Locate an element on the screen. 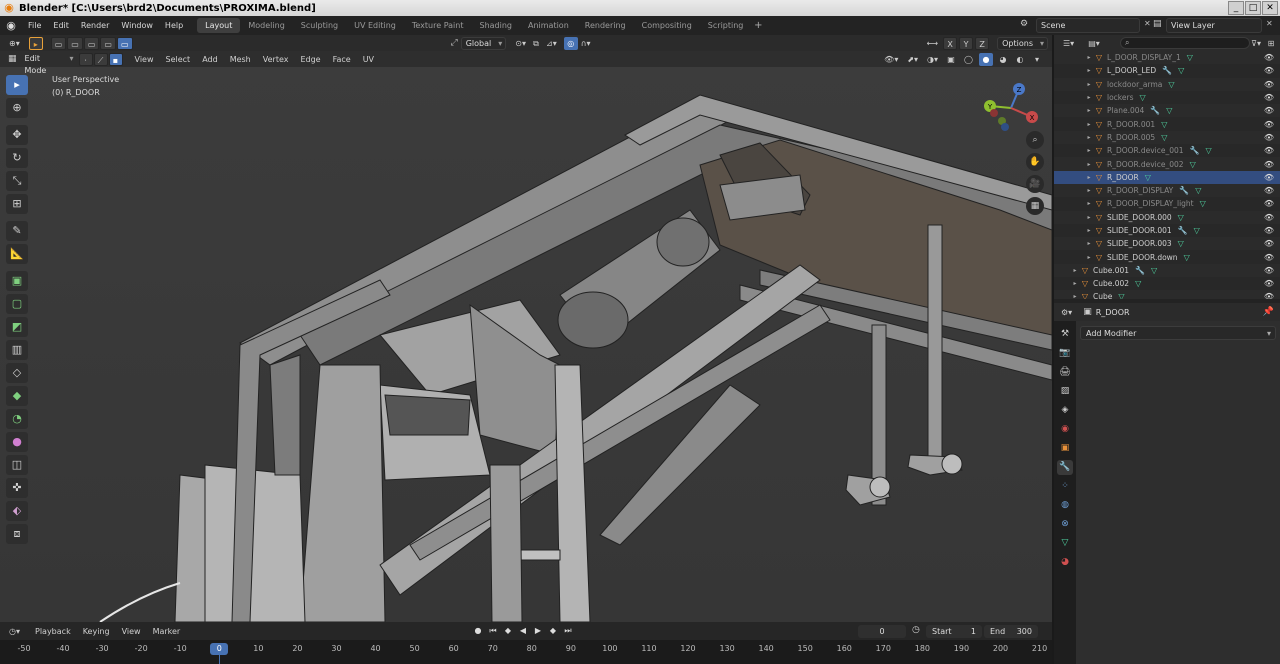 The image size is (1280, 664). outliner-row: ▸ ▽ lockers ▽ 👁 is located at coordinates (1167, 97).